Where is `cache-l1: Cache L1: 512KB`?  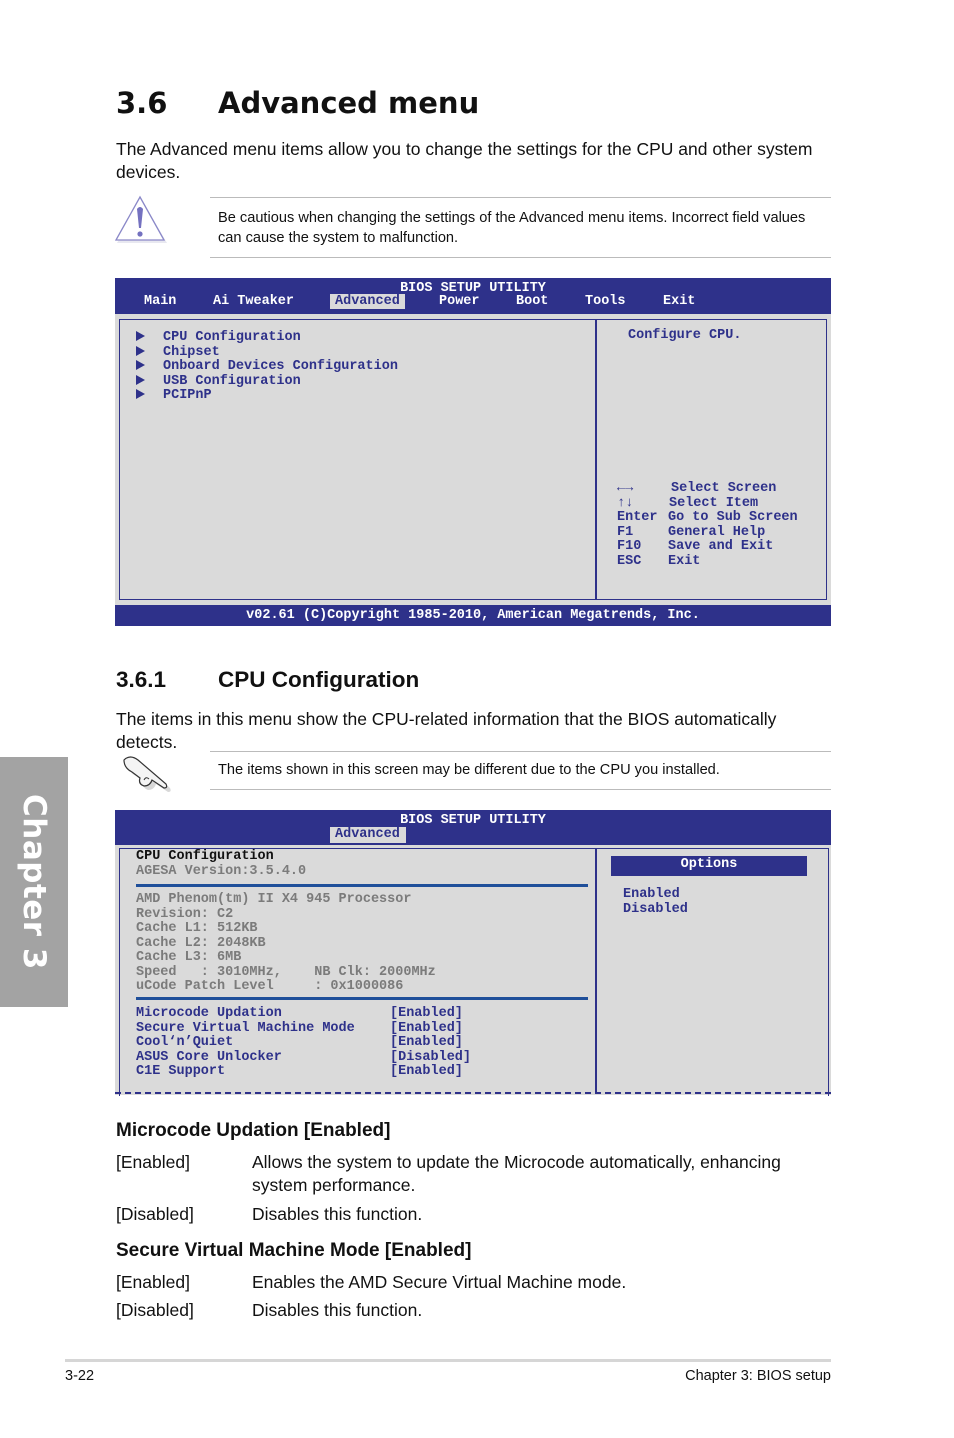
cache-l1: Cache L1: 512KB is located at coordinates (197, 928).